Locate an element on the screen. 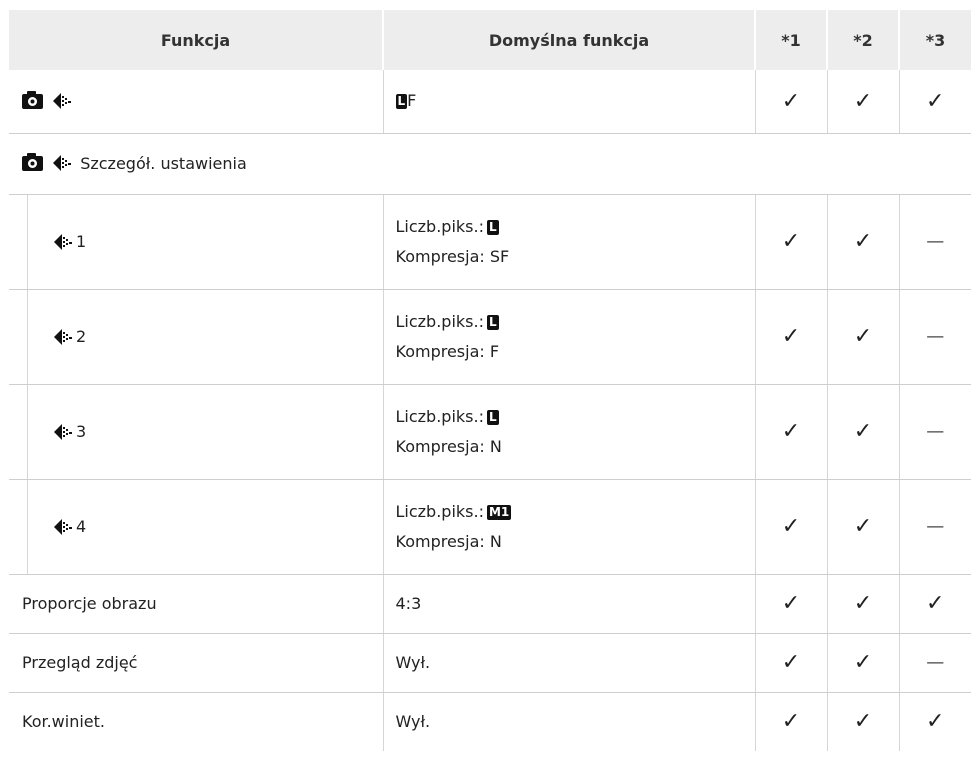  table-row: Proporcje obrazu 4:3 ✓ ✓ ✓ is located at coordinates (490, 604).